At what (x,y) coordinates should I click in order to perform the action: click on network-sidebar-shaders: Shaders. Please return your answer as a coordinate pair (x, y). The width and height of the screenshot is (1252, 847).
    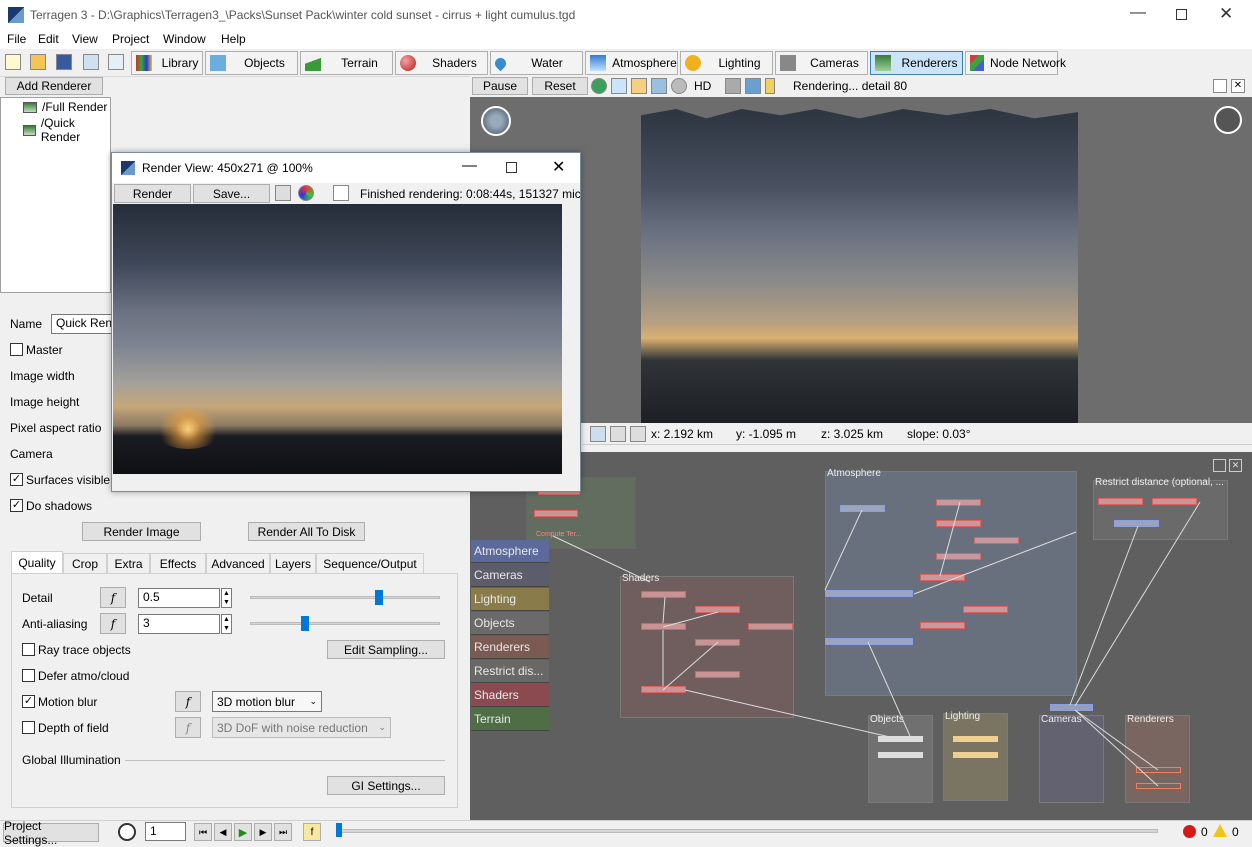
    Looking at the image, I should click on (510, 695).